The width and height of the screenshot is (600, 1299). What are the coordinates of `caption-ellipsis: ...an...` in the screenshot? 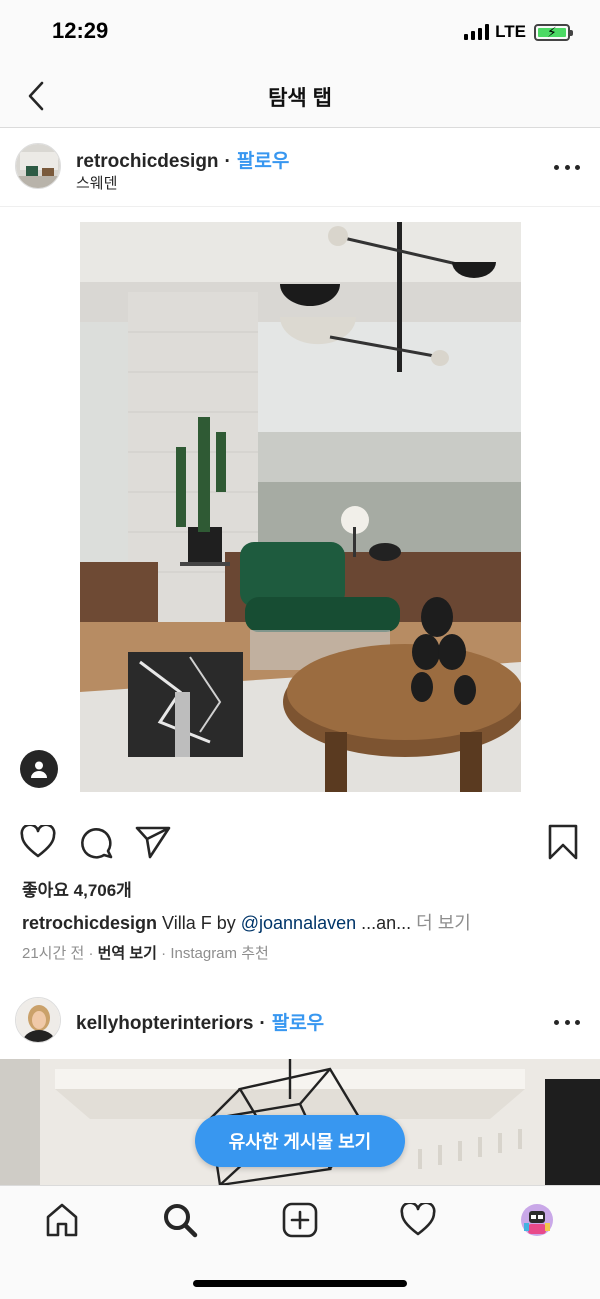 It's located at (384, 923).